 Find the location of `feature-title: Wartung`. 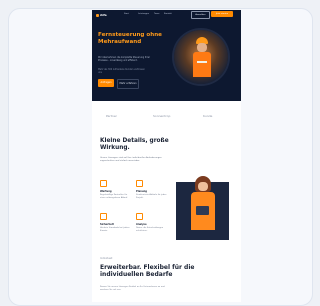

feature-title: Wartung is located at coordinates (106, 191).